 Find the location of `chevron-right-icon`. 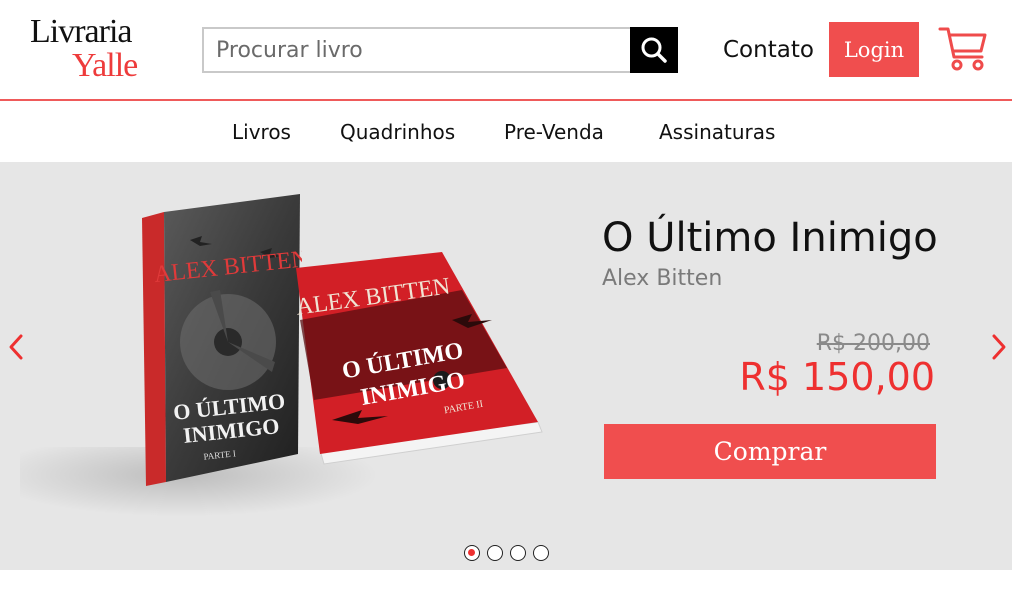

chevron-right-icon is located at coordinates (999, 347).